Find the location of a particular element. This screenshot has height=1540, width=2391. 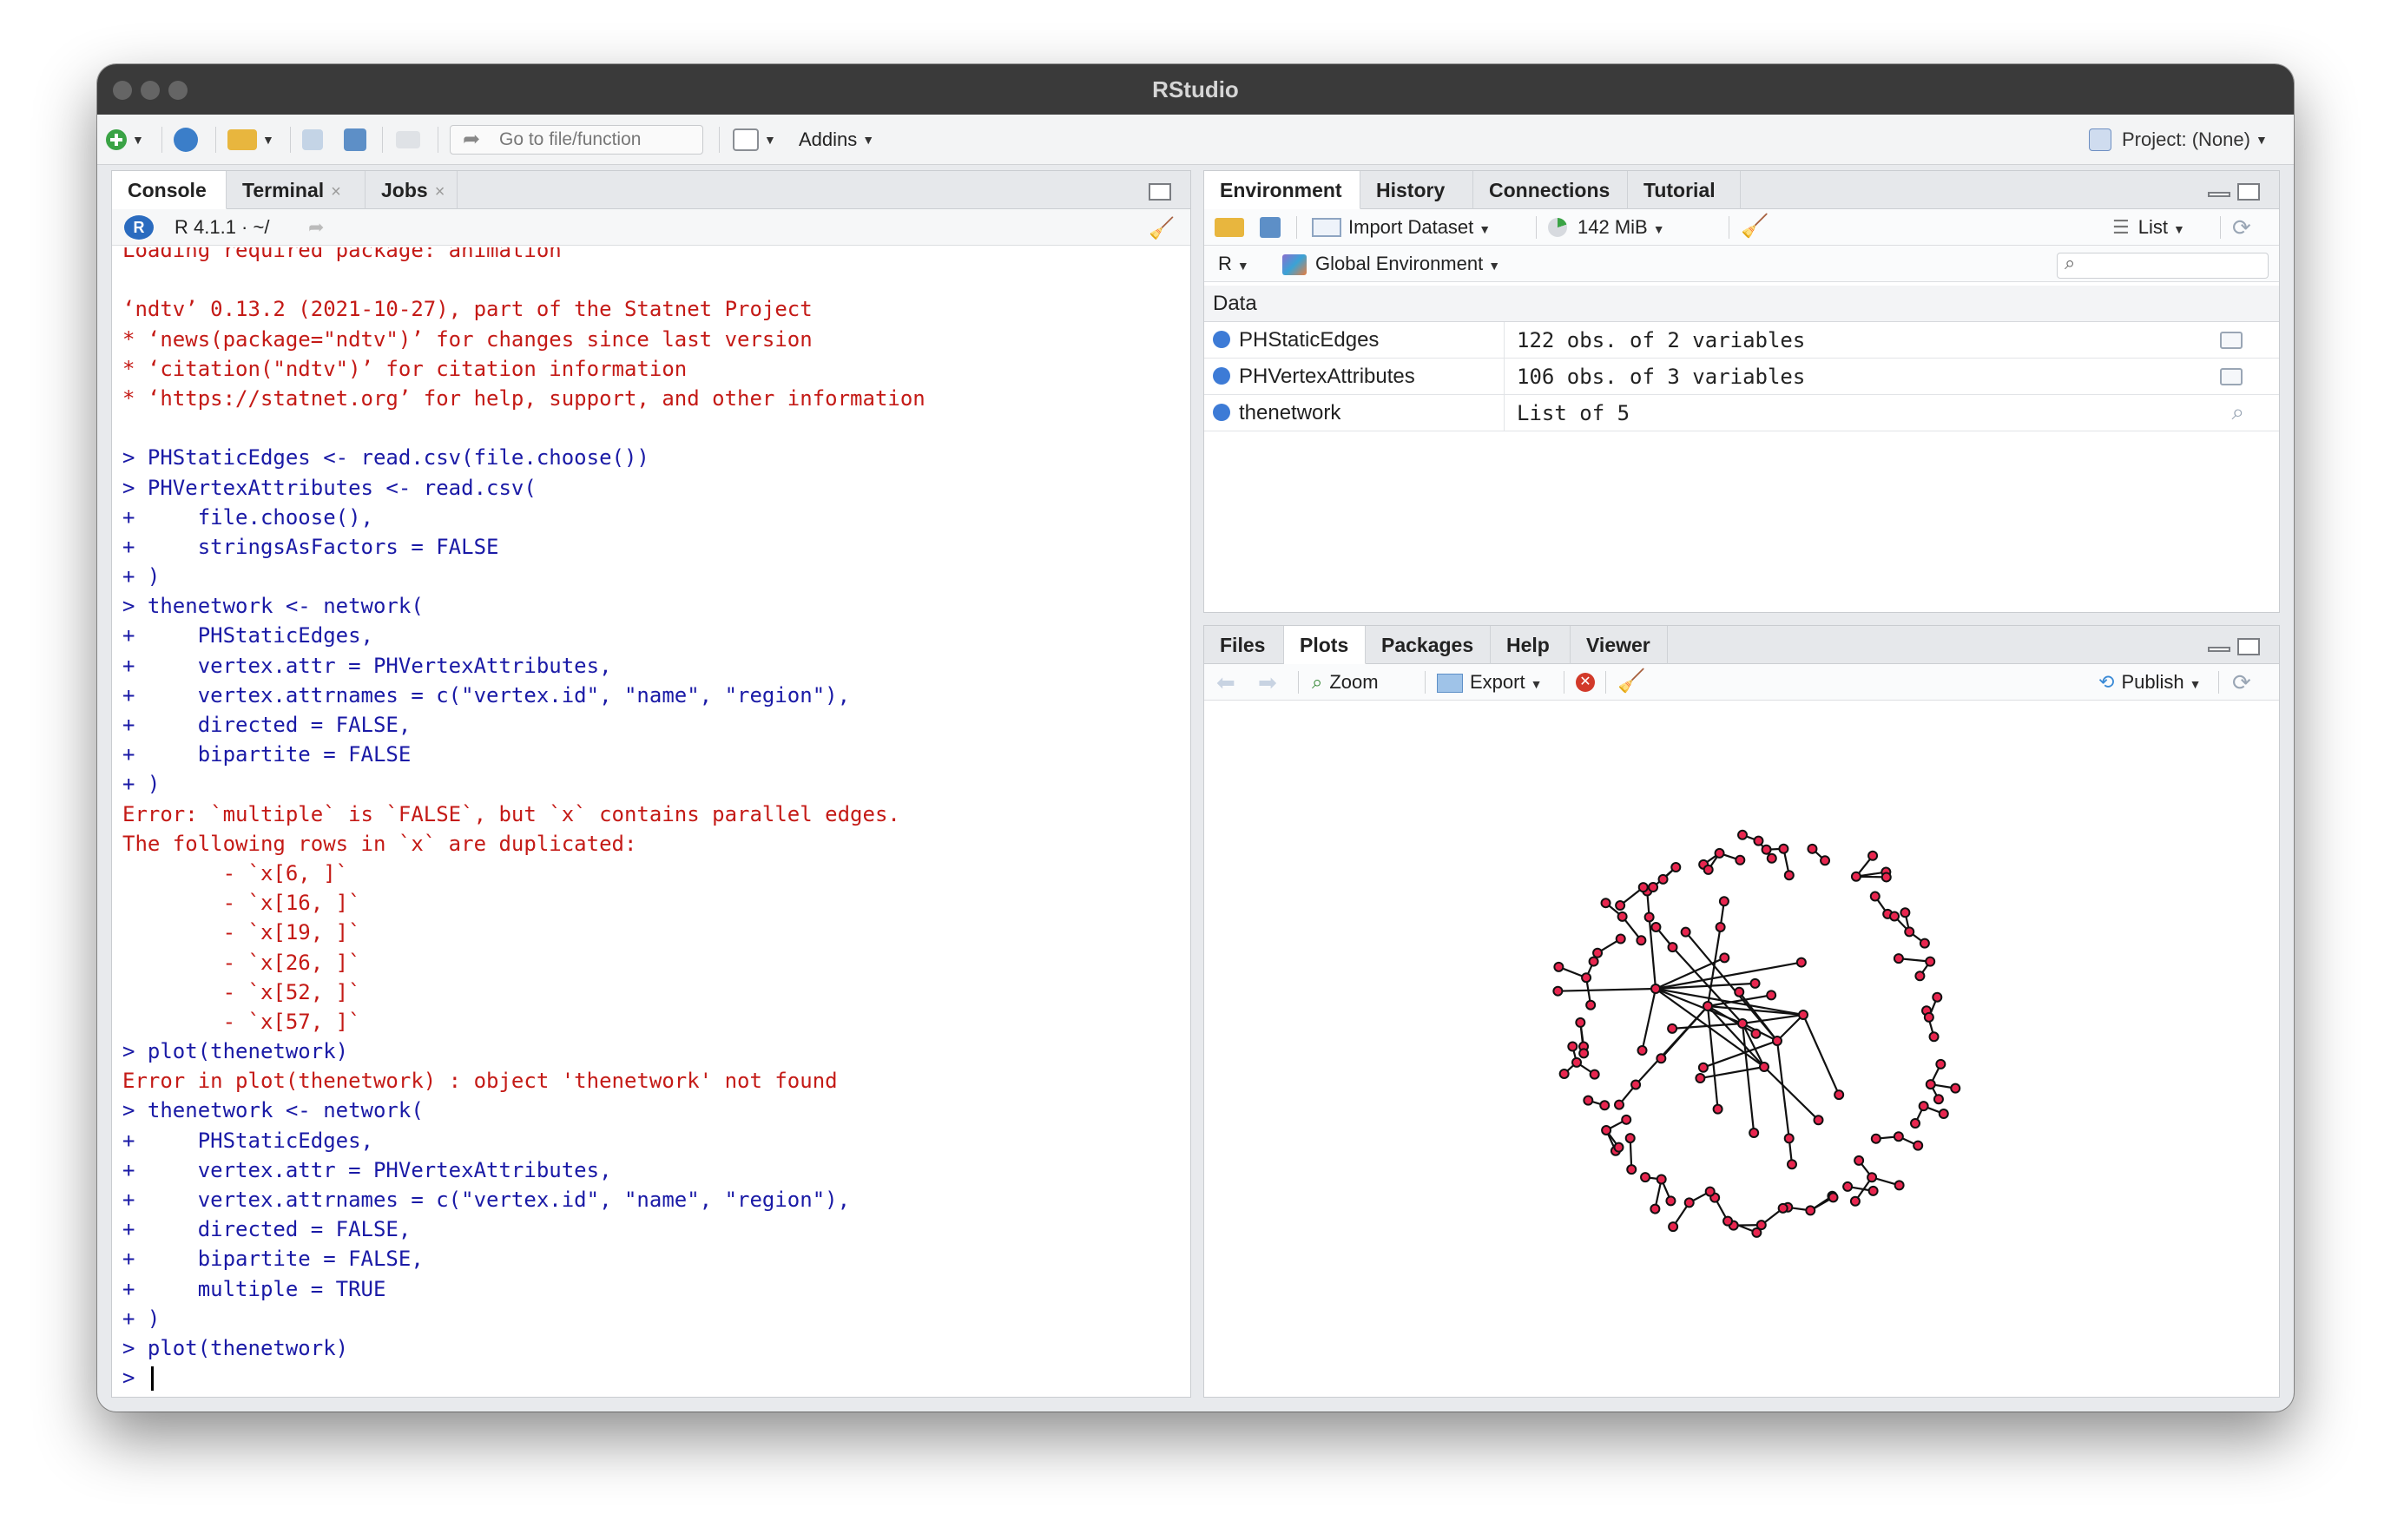

tab-jobs: Jobs × is located at coordinates (412, 190).